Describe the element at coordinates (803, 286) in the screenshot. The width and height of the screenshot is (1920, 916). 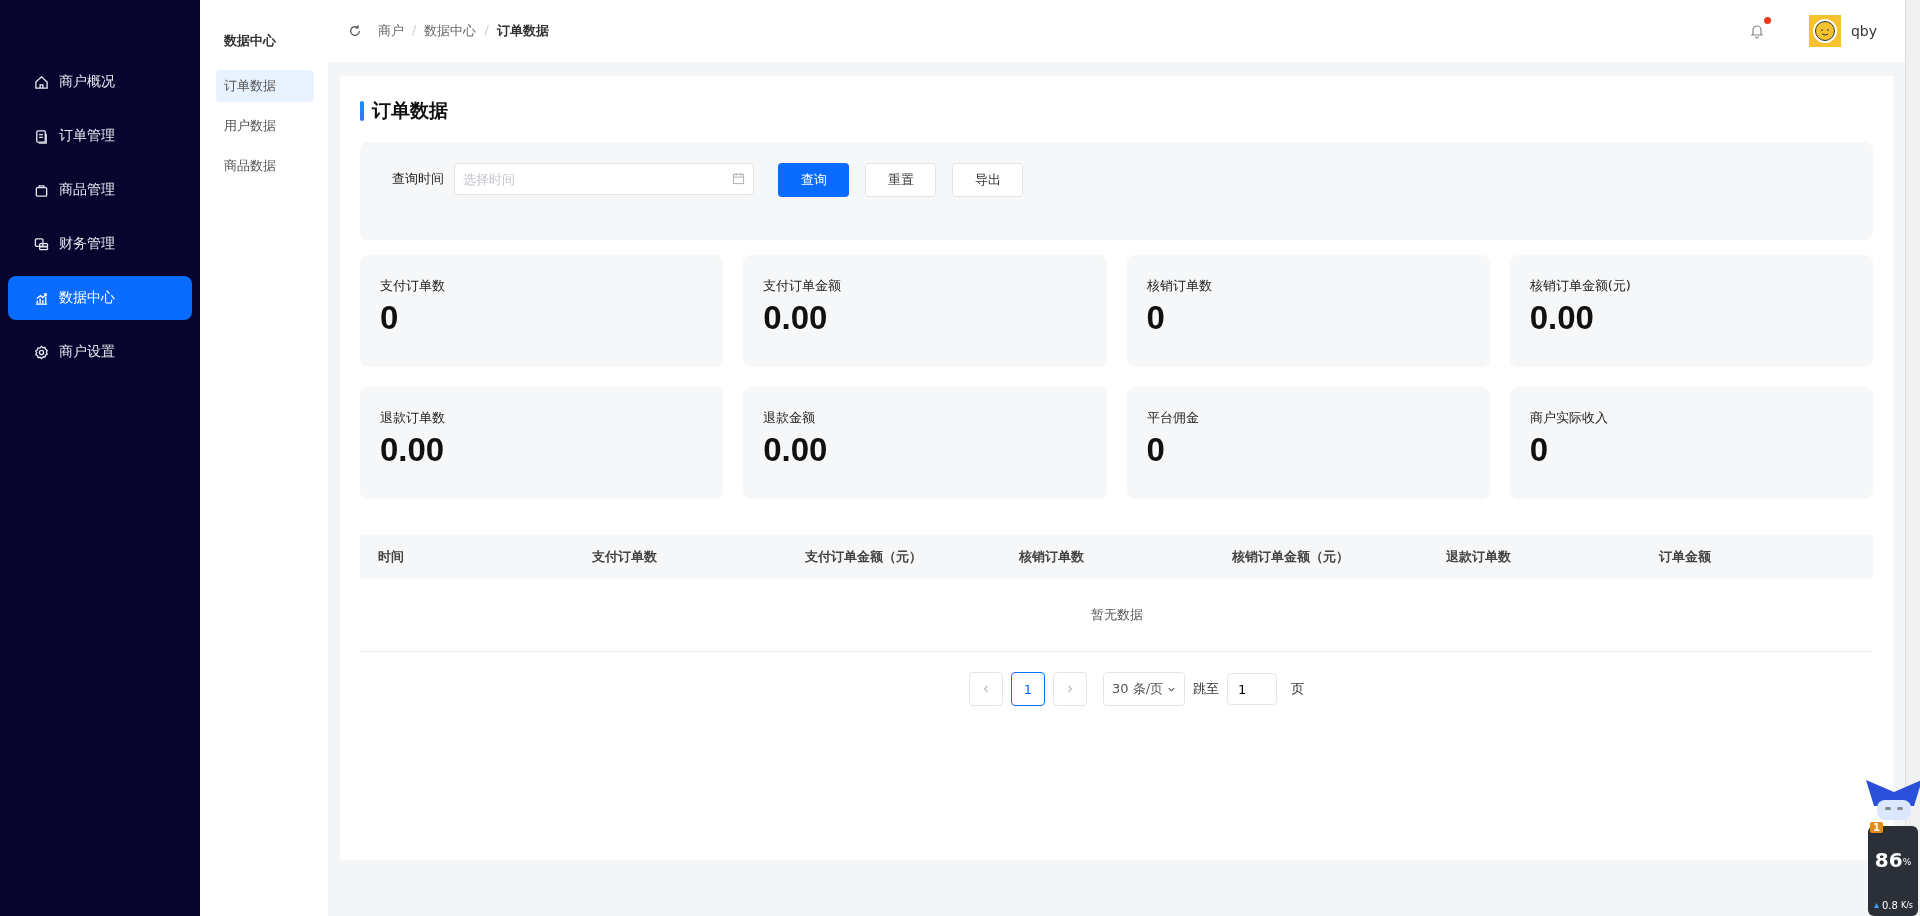
I see `stat-label: 支付订单金额` at that location.